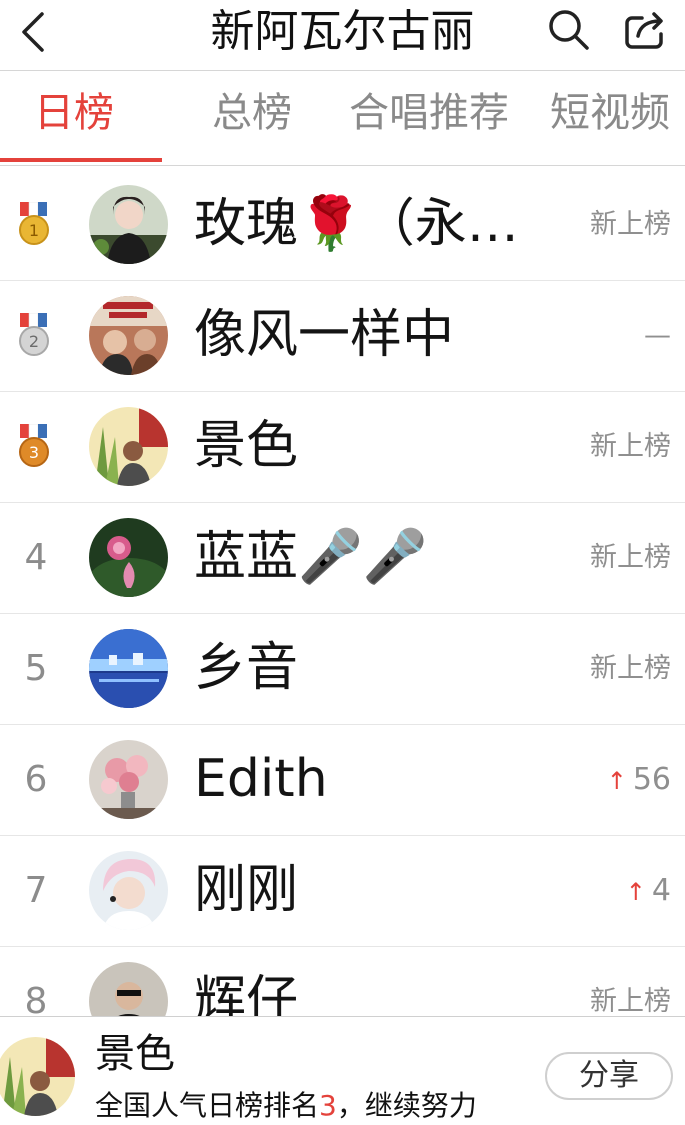 This screenshot has height=1125, width=685. Describe the element at coordinates (609, 1076) in the screenshot. I see `share-button: 分享` at that location.